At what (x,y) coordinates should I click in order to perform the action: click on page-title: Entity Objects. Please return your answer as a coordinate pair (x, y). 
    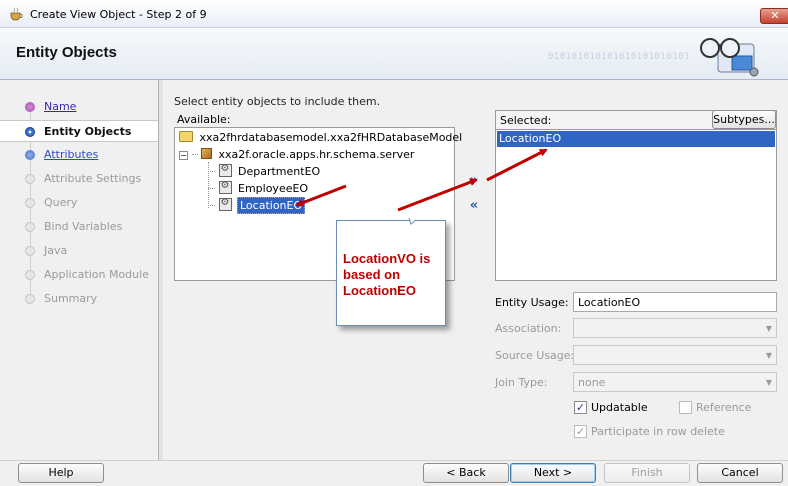
    Looking at the image, I should click on (66, 52).